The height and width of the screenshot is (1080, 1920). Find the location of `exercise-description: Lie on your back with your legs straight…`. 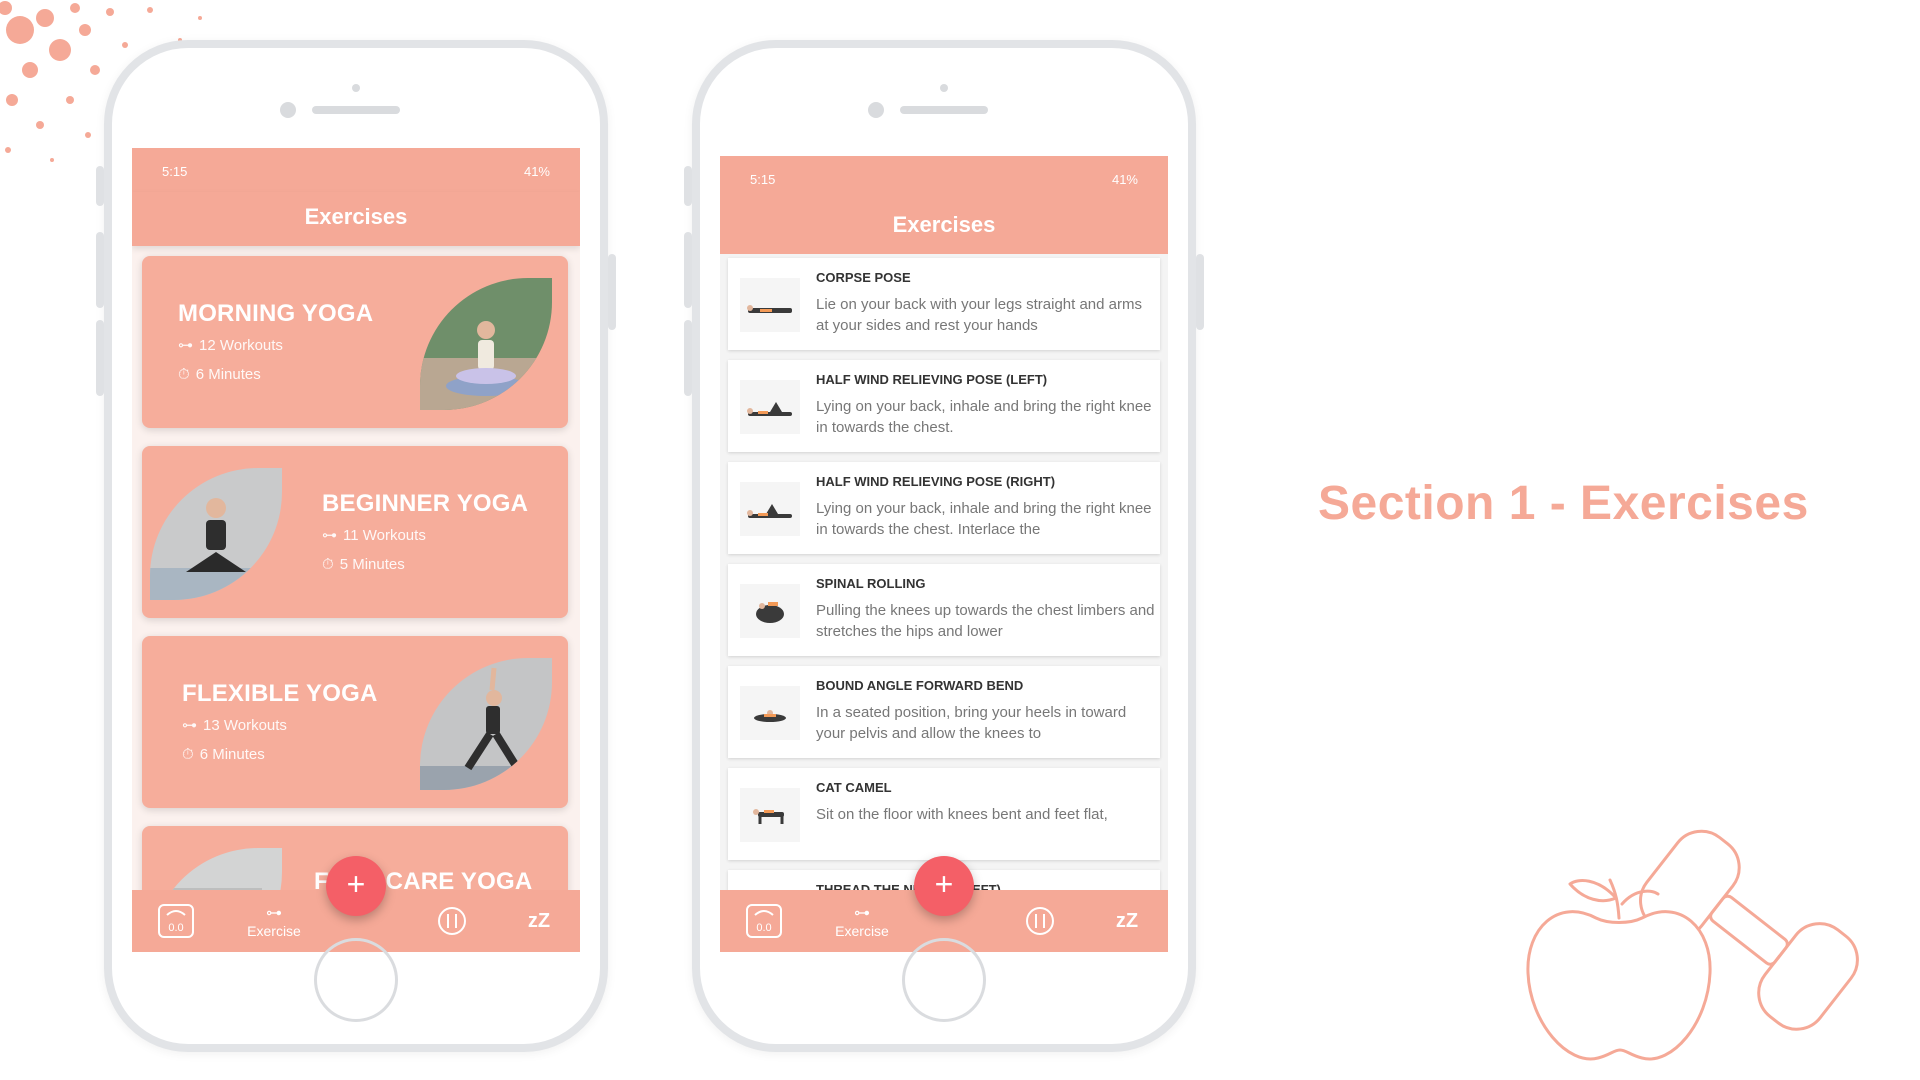

exercise-description: Lie on your back with your legs straight… is located at coordinates (979, 315).